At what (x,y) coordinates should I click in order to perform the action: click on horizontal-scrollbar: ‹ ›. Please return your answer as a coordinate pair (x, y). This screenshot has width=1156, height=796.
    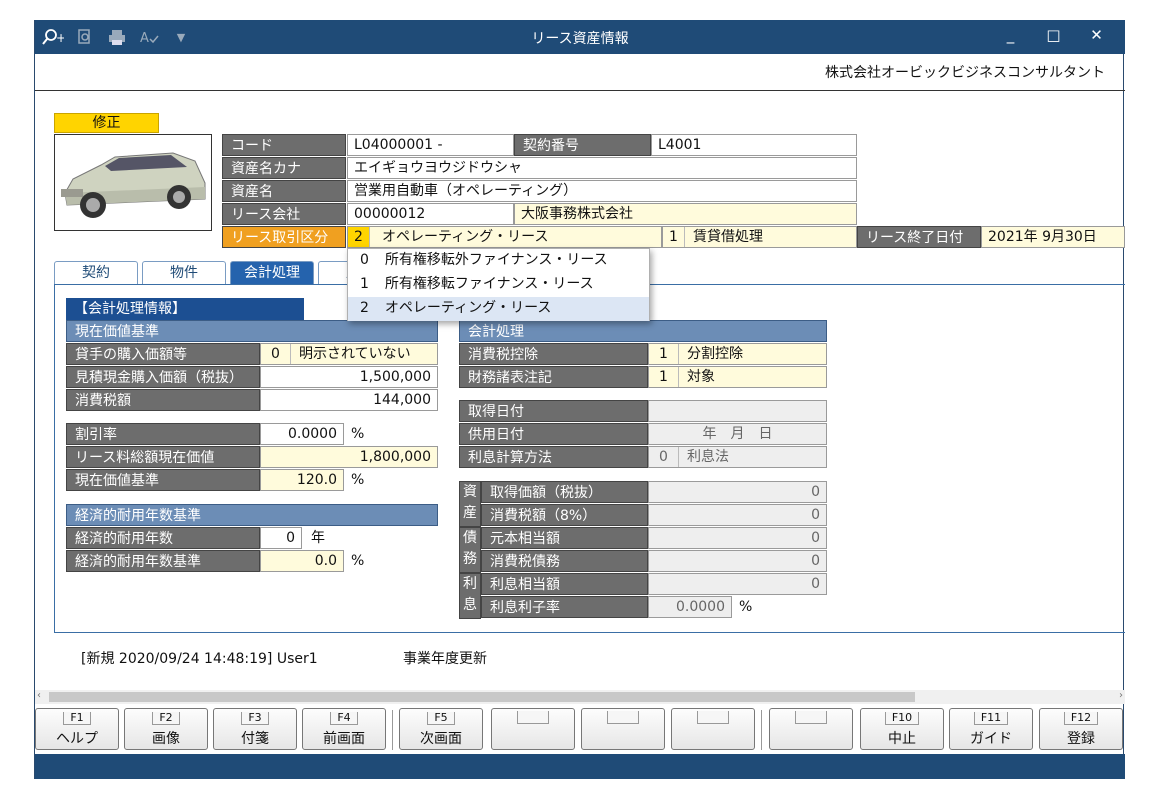
    Looking at the image, I should click on (580, 697).